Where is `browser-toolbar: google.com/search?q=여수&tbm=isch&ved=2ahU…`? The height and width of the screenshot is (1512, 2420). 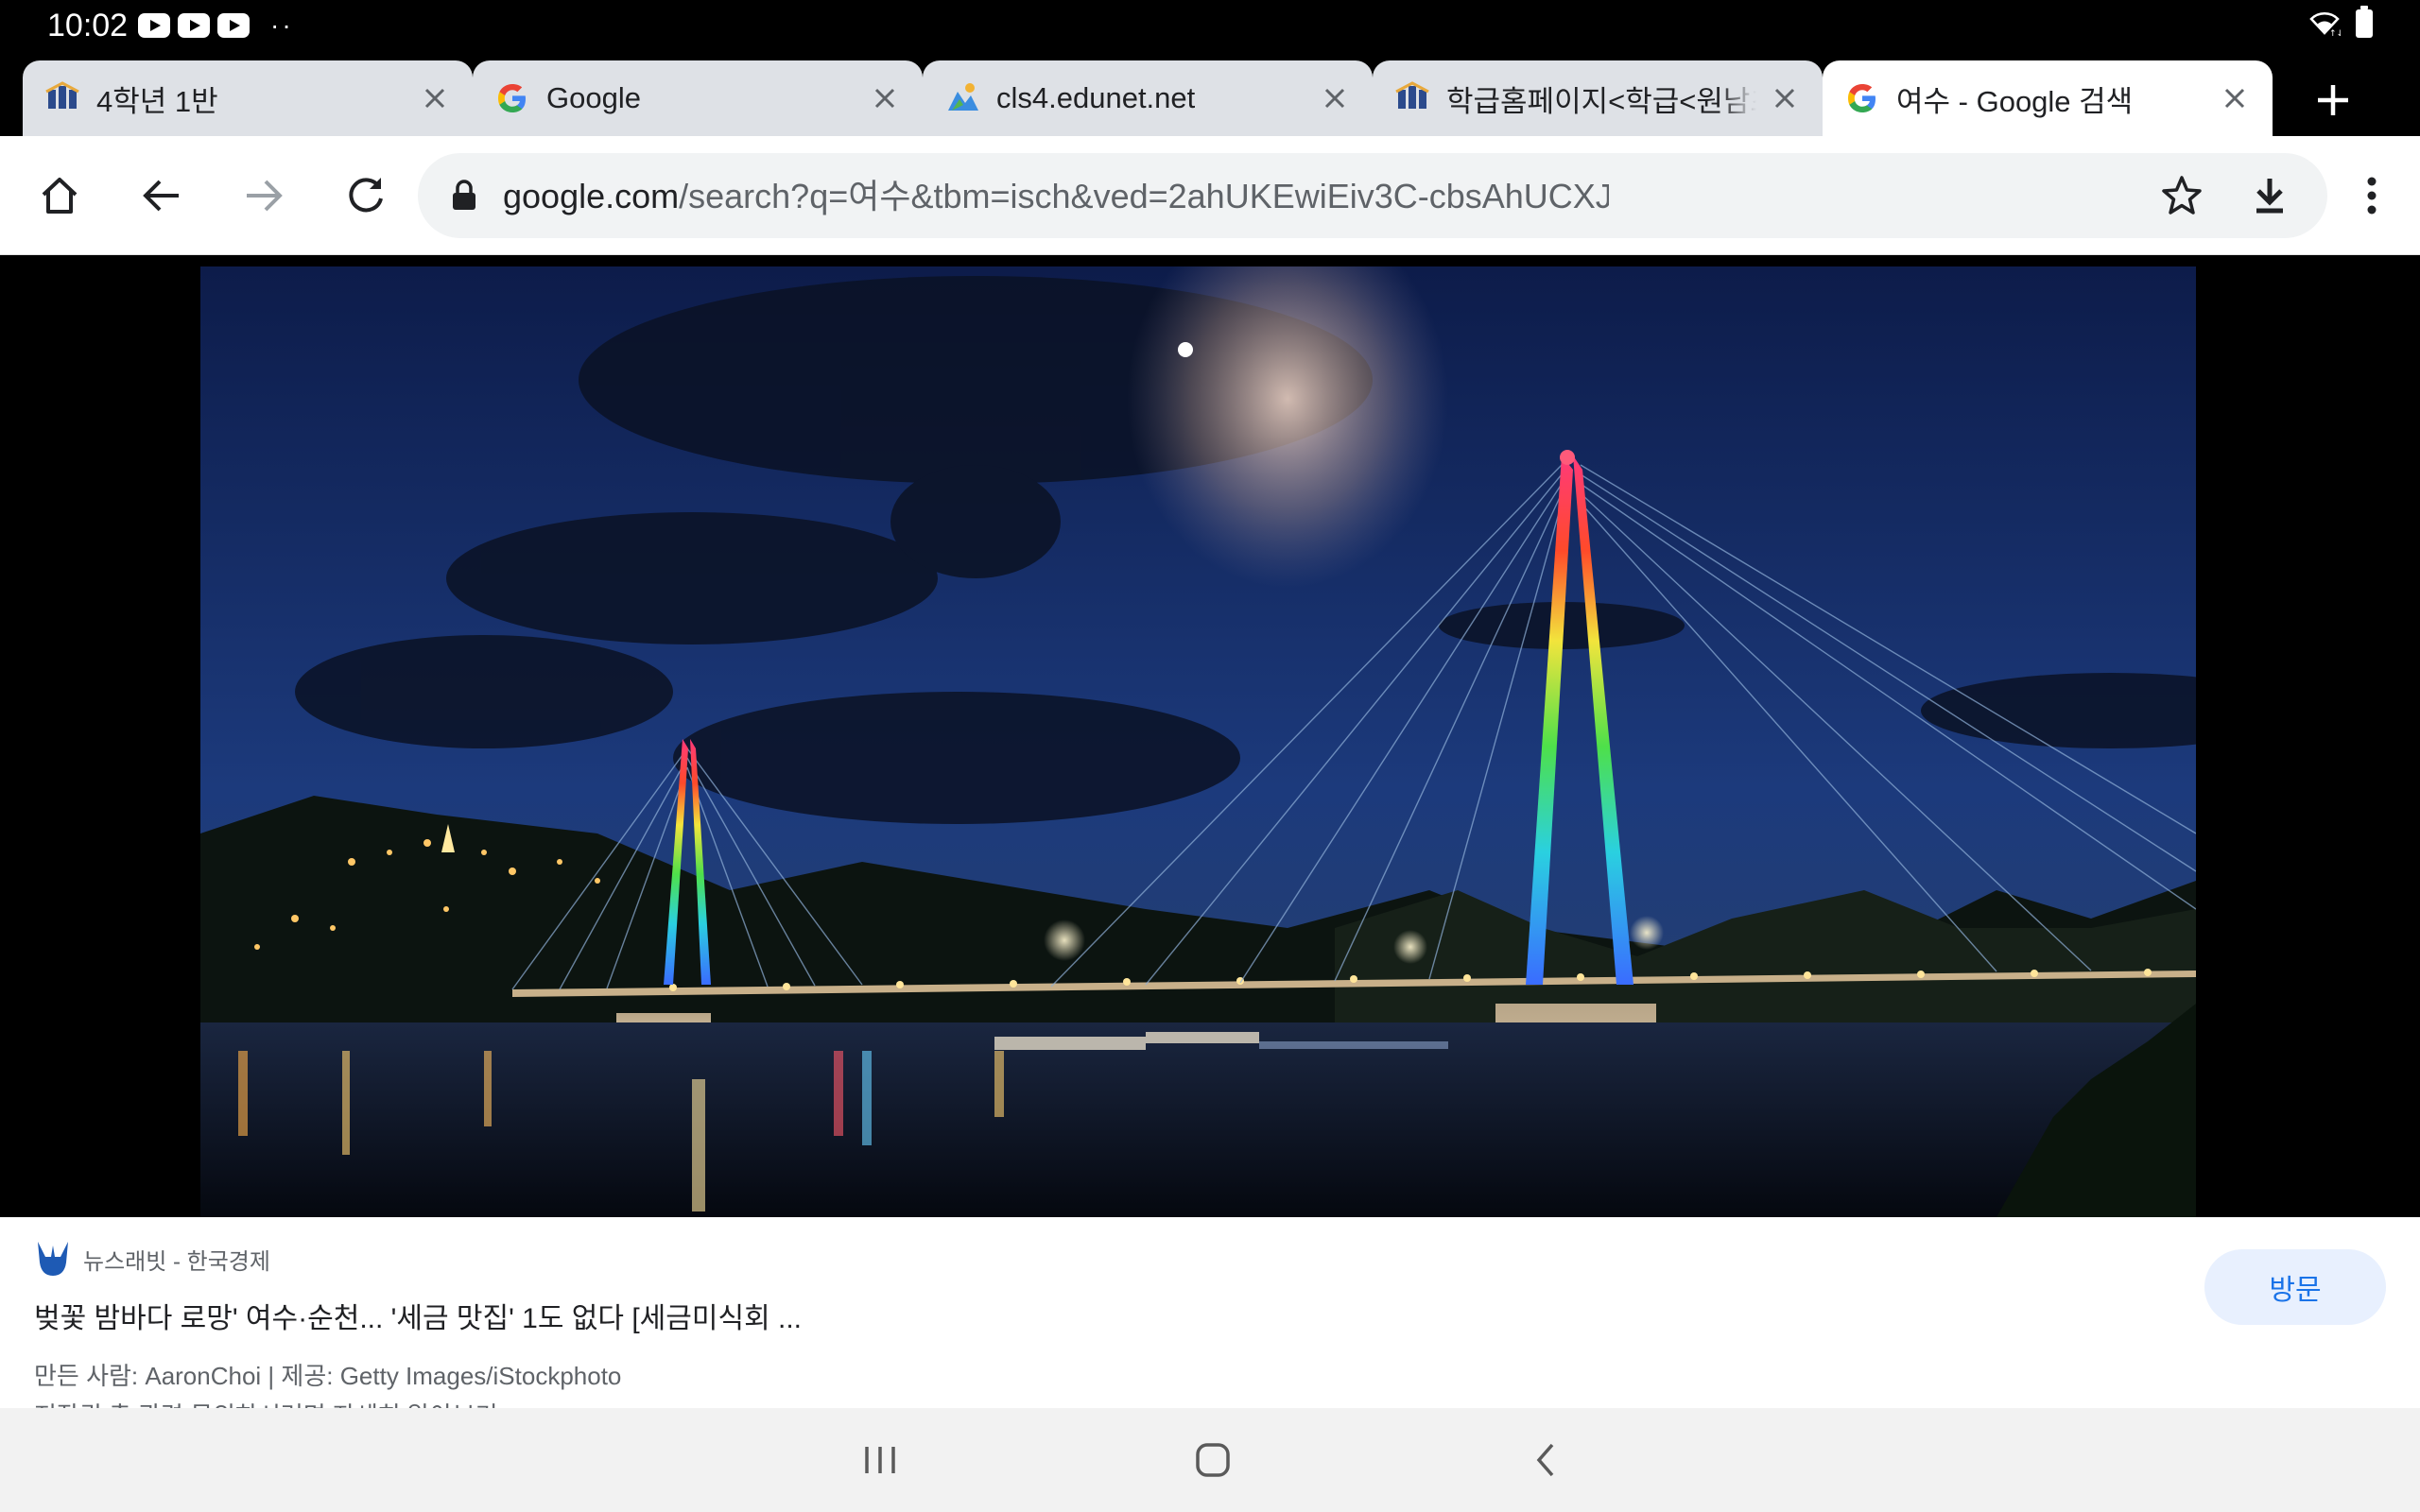 browser-toolbar: google.com/search?q=여수&tbm=isch&ved=2ahU… is located at coordinates (1210, 195).